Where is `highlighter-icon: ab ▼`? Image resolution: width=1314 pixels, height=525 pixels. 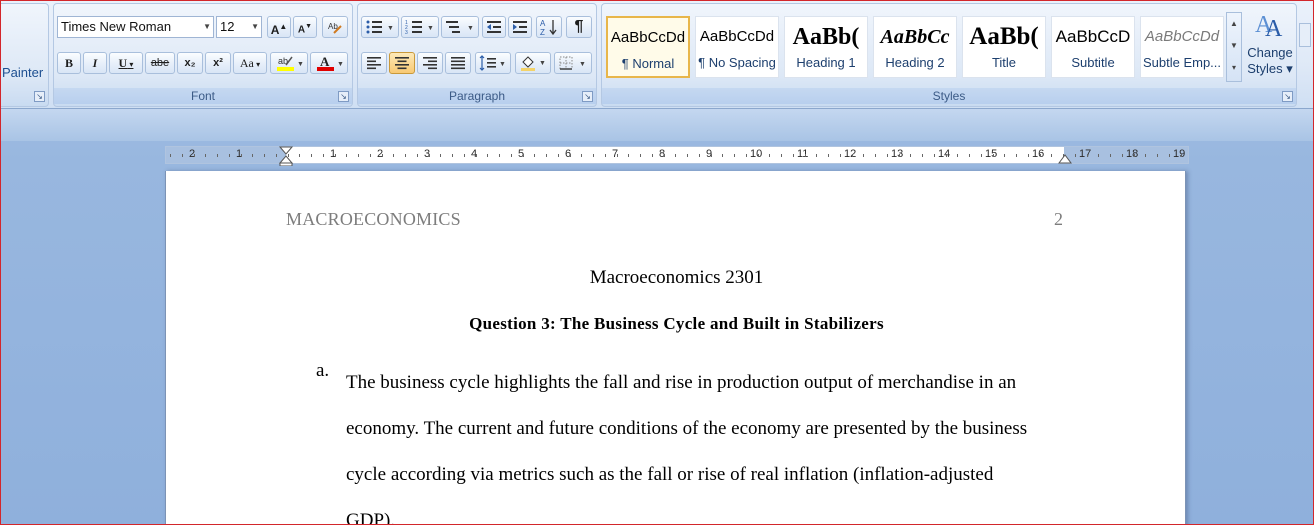 highlighter-icon: ab ▼ is located at coordinates (290, 63).